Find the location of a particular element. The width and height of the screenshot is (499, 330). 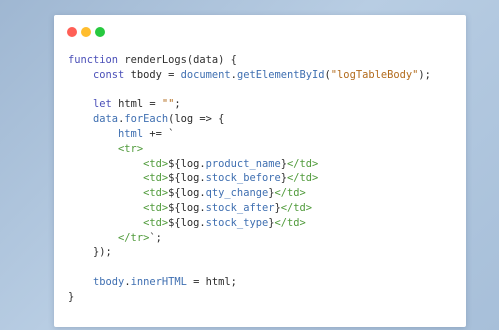

code-token: getElementById is located at coordinates (280, 74).